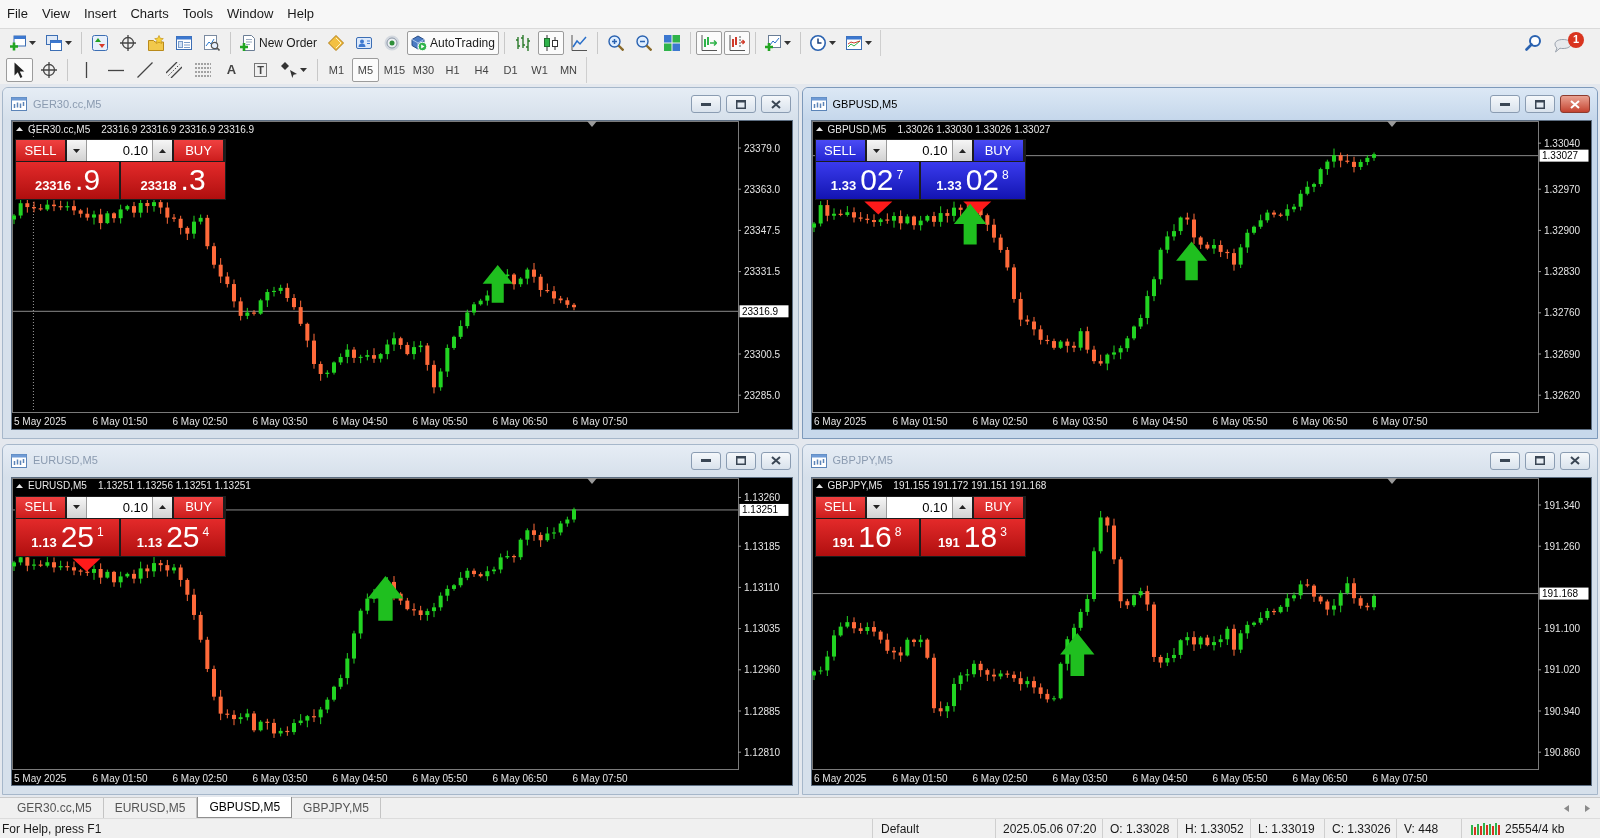 This screenshot has height=838, width=1600. I want to click on chart-shift-button, so click(736, 42).